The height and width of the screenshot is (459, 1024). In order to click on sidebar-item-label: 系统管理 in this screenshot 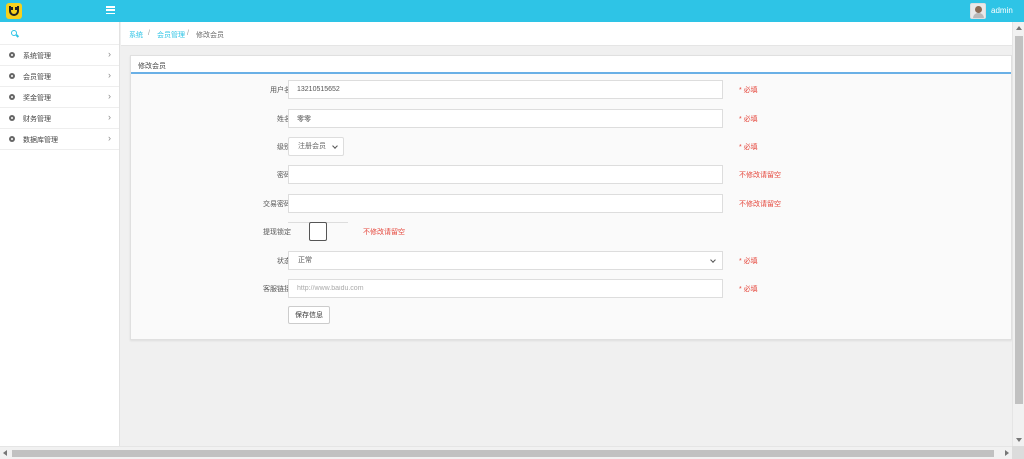, I will do `click(37, 56)`.